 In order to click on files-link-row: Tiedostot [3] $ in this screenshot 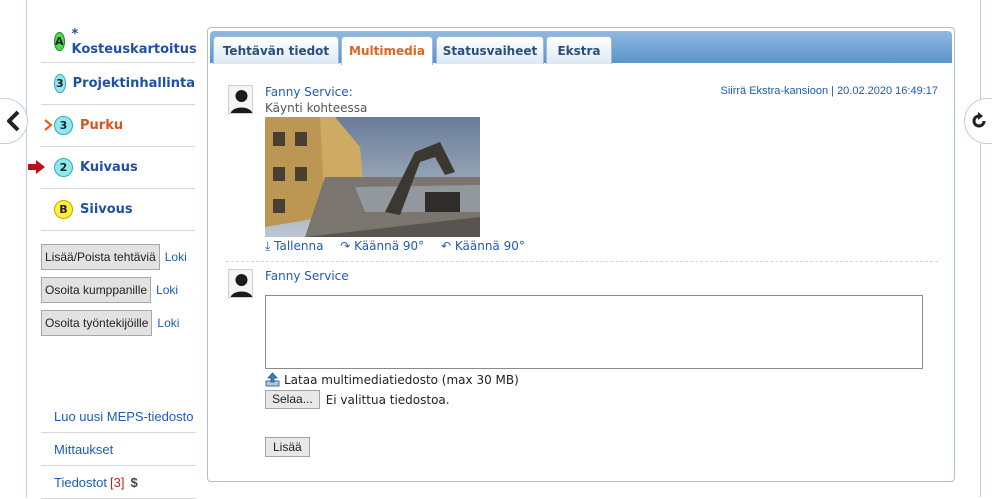, I will do `click(118, 482)`.